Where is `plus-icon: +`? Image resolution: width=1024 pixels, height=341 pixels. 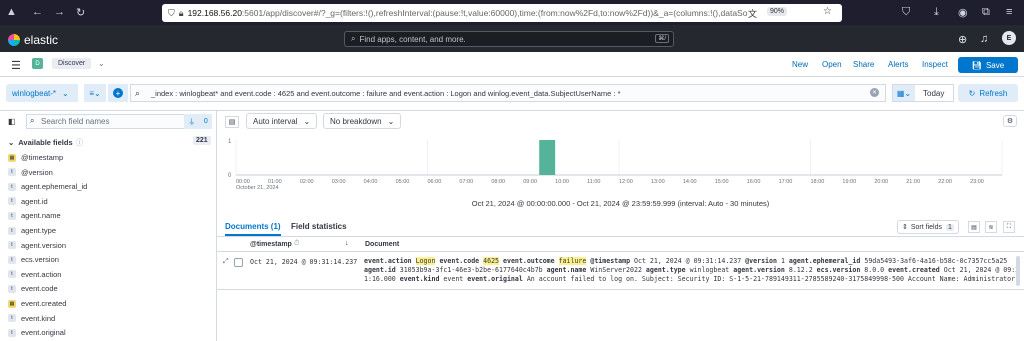 plus-icon: + is located at coordinates (118, 93).